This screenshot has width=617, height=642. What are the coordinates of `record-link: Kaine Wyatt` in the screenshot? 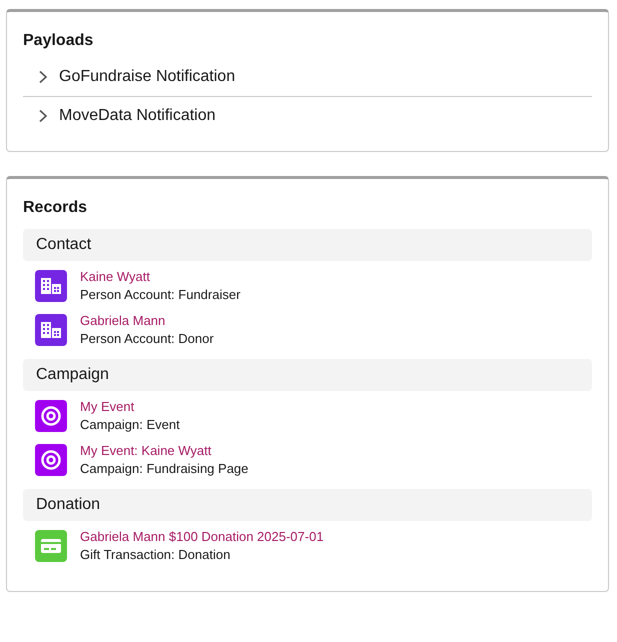 It's located at (160, 276).